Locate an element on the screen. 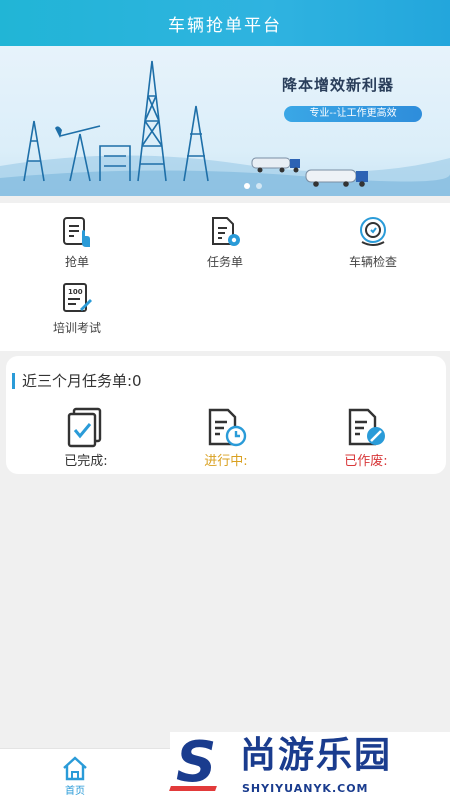 The height and width of the screenshot is (800, 450). stat-in-progress: 进行中: is located at coordinates (226, 437).